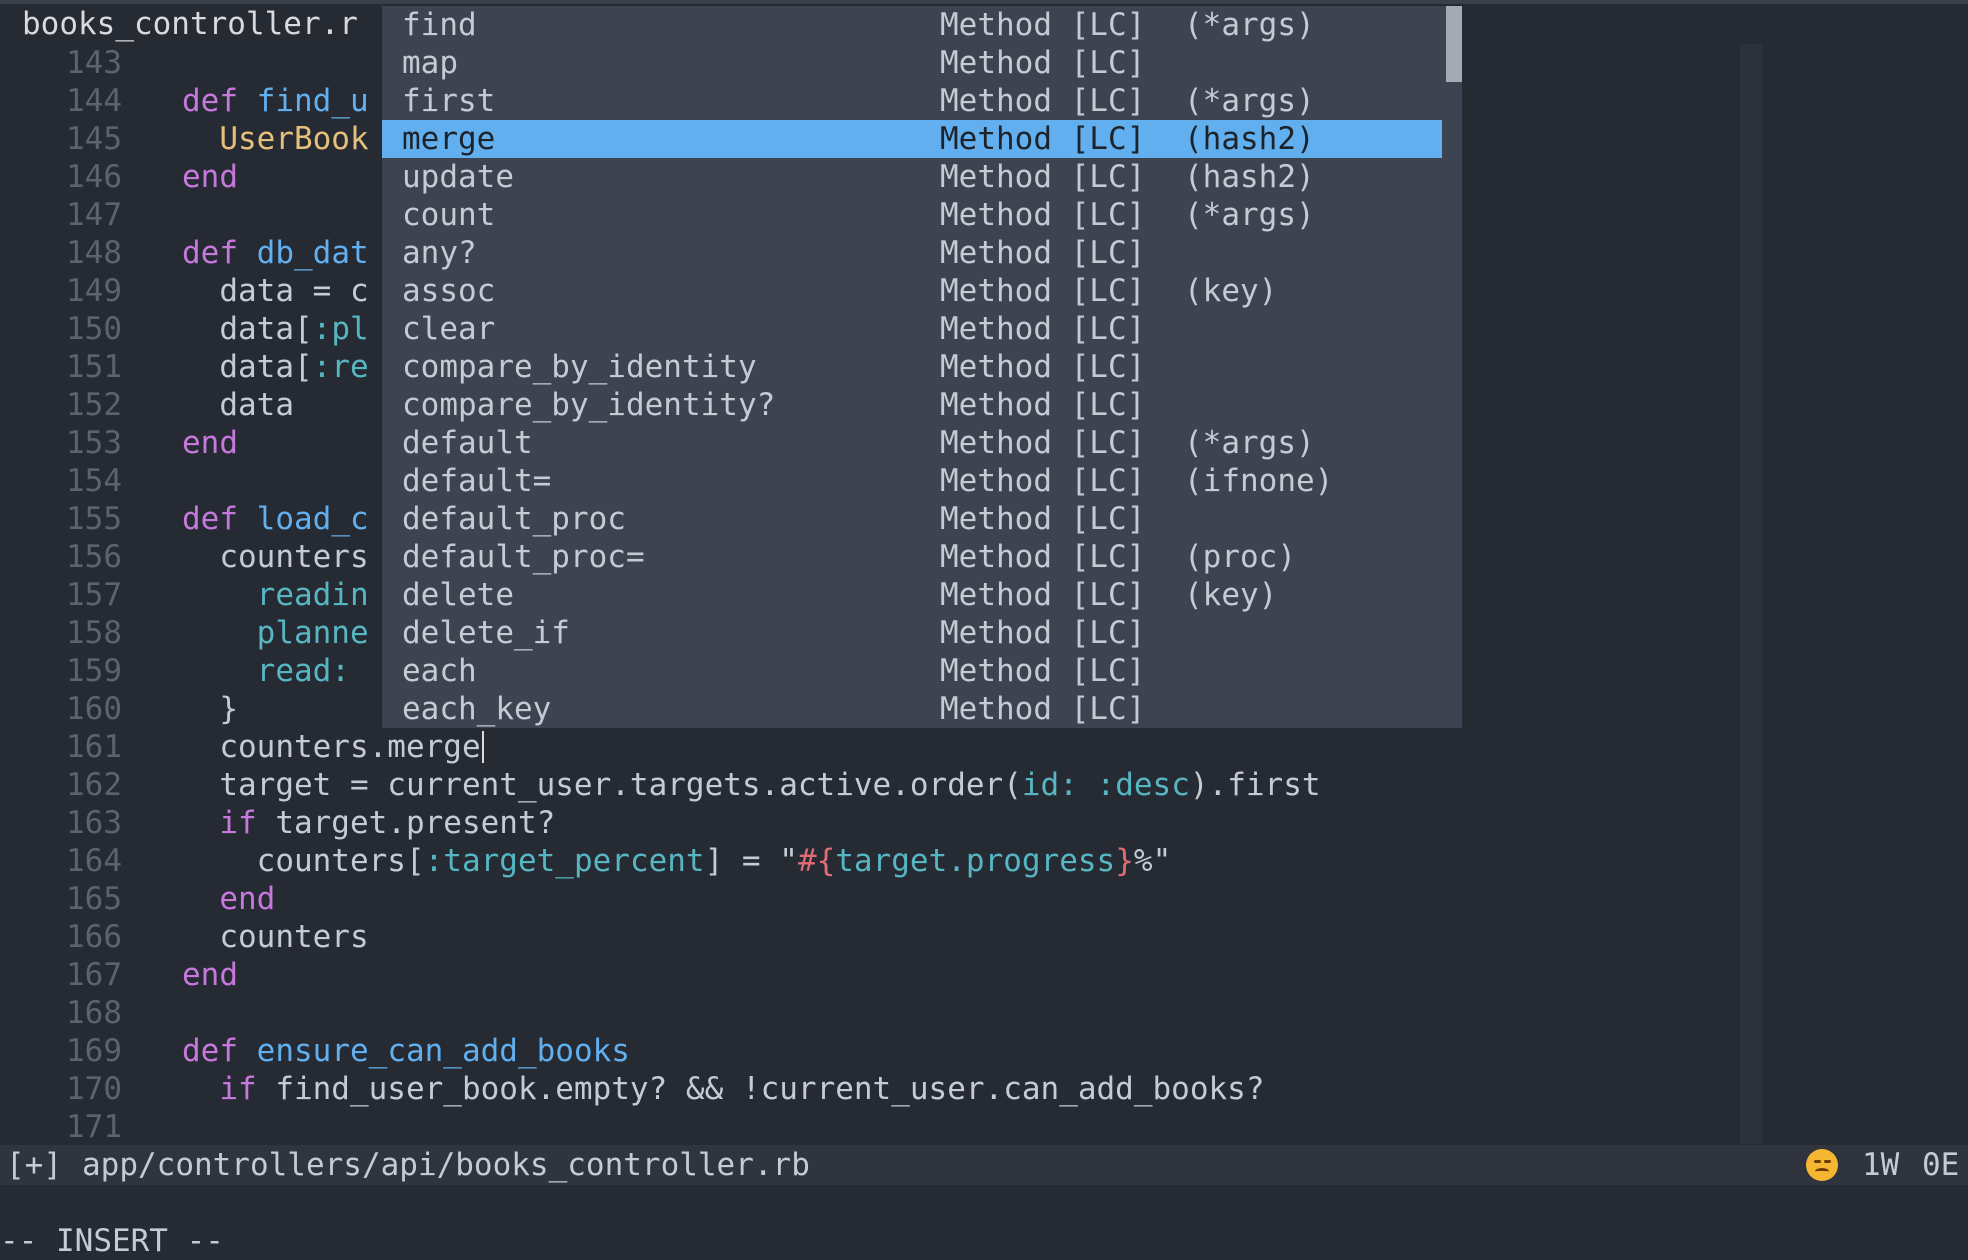 Image resolution: width=1968 pixels, height=1260 pixels. I want to click on completion-item: clear Method [LC], so click(912, 329).